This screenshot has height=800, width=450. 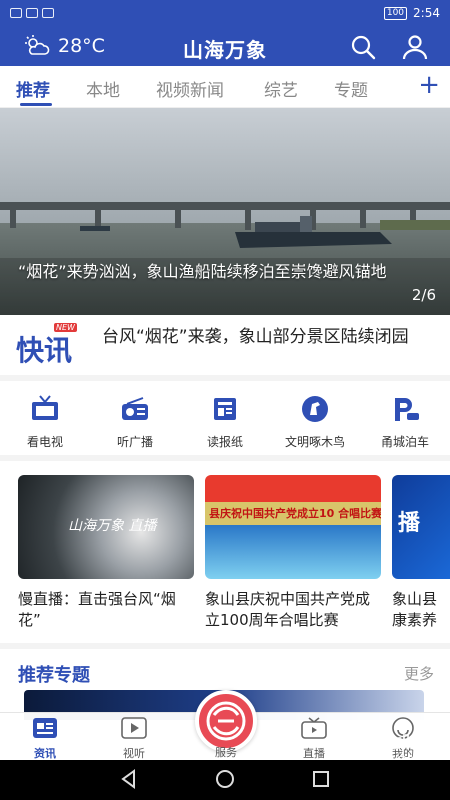 I want to click on carousel-counter: 2/6, so click(x=423, y=295).